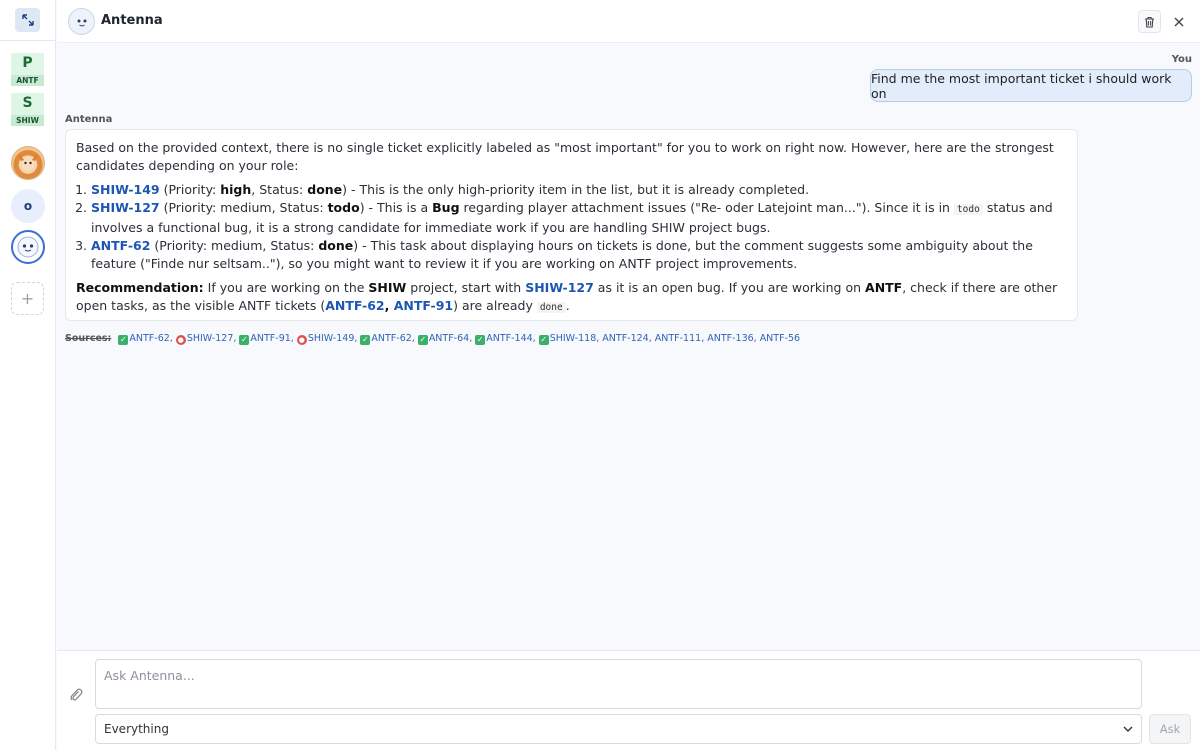 This screenshot has height=750, width=1200. I want to click on source-link: ● SHIW-149,, so click(326, 339).